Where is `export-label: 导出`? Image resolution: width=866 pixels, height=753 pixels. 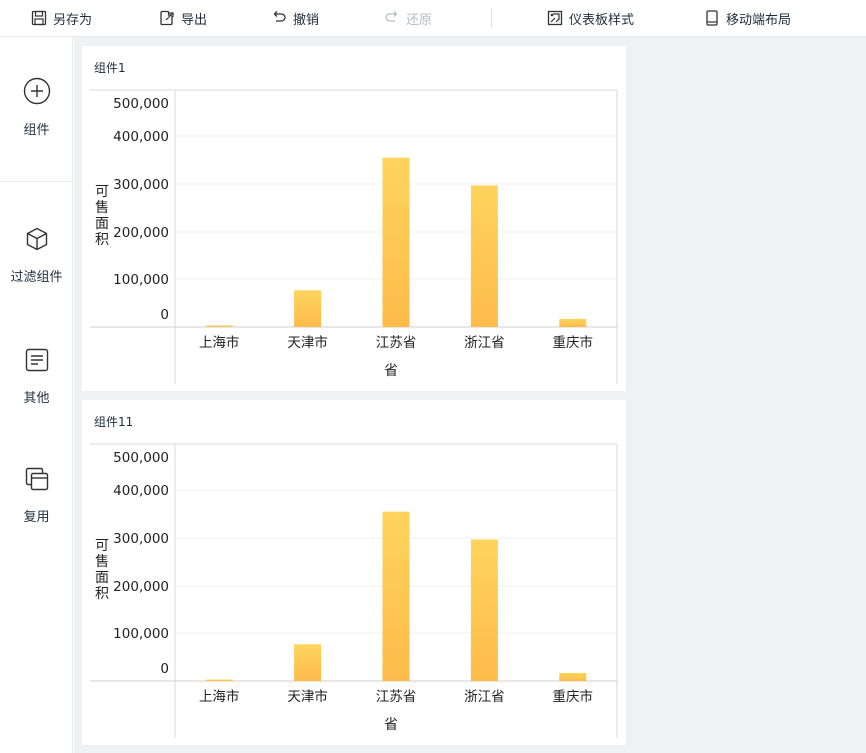 export-label: 导出 is located at coordinates (194, 20).